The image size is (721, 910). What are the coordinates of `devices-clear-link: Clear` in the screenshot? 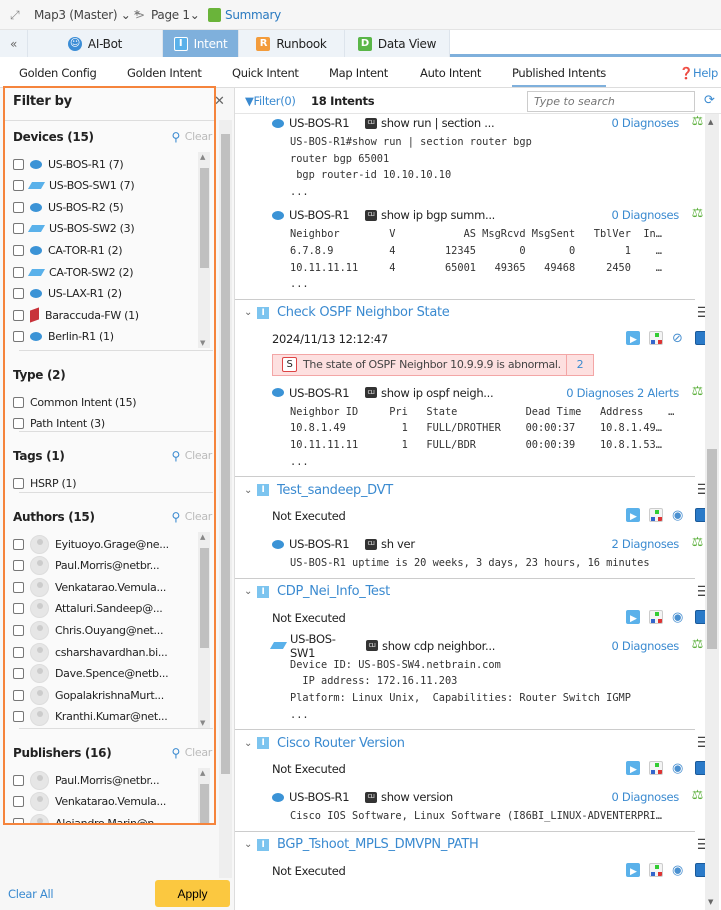 It's located at (199, 136).